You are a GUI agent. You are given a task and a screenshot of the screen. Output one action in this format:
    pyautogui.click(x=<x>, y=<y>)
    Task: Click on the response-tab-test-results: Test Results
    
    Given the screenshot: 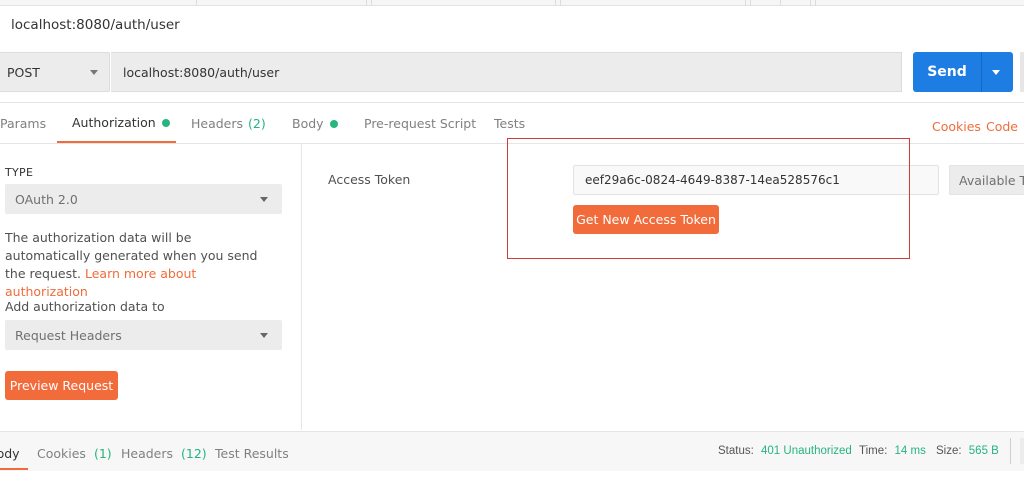 What is the action you would take?
    pyautogui.click(x=252, y=453)
    